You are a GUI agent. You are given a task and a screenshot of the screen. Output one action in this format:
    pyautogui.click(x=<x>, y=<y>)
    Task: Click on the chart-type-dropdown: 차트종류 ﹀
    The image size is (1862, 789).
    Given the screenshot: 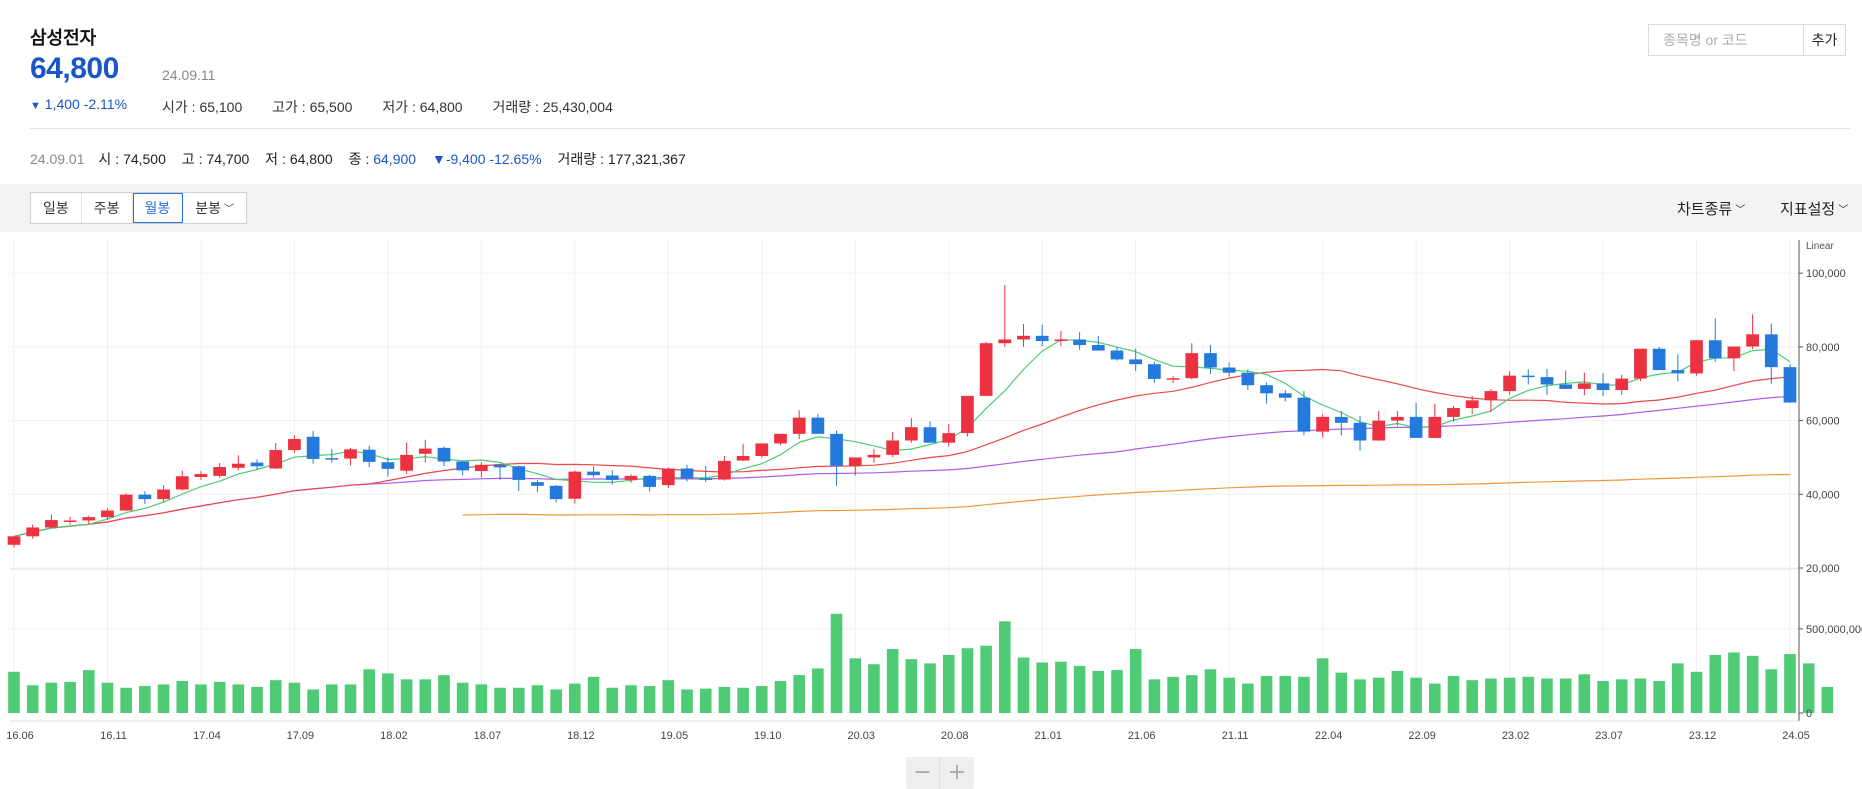 What is the action you would take?
    pyautogui.click(x=1711, y=208)
    